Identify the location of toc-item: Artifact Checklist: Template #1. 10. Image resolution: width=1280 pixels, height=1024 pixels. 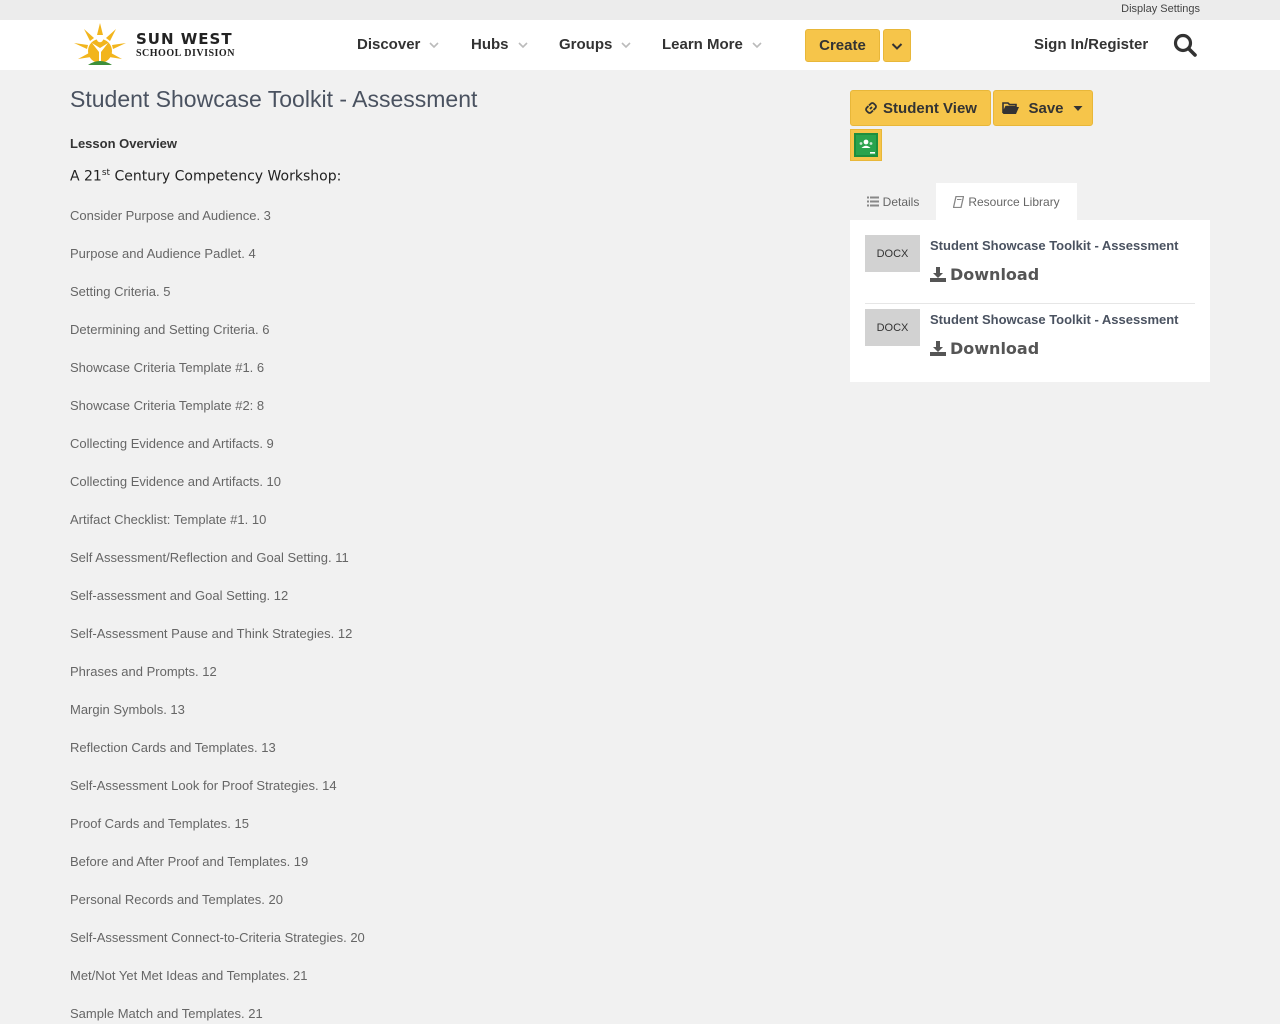
(168, 519).